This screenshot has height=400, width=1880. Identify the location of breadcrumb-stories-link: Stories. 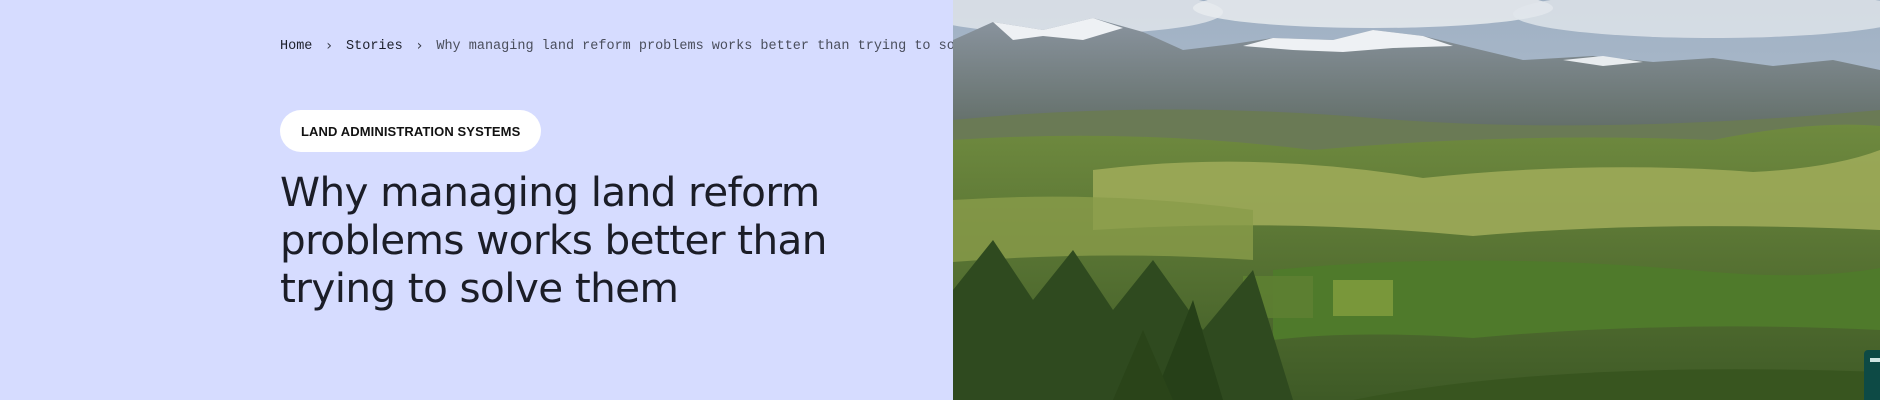
(374, 46).